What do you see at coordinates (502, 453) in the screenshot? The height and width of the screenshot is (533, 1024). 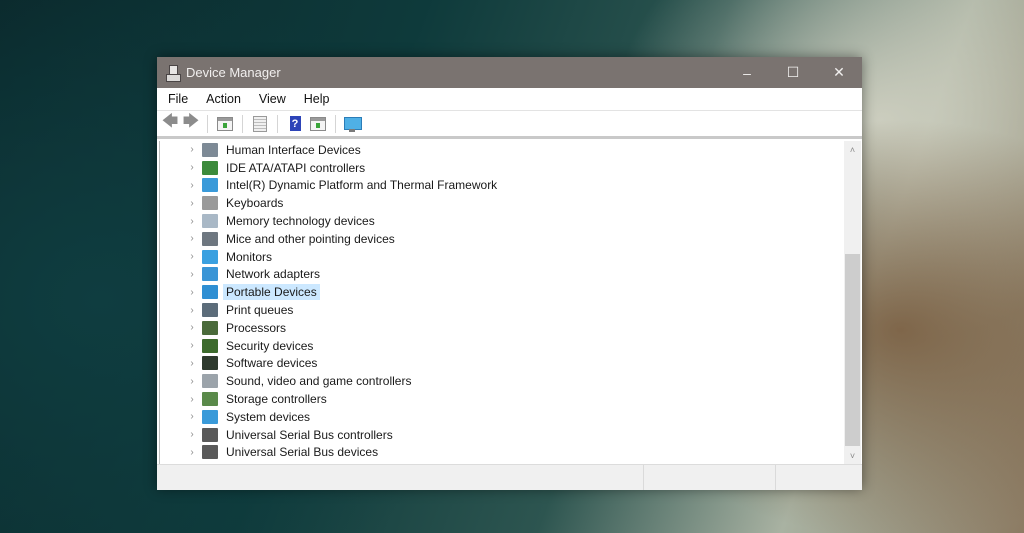 I see `tree-item-universal-serial-bus-devices: › Universal Serial Bus devices` at bounding box center [502, 453].